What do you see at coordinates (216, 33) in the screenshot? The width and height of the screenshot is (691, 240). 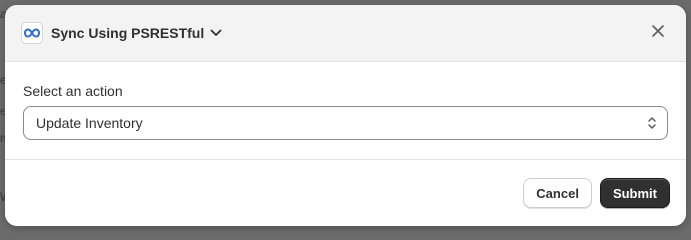 I see `chevron-down-icon` at bounding box center [216, 33].